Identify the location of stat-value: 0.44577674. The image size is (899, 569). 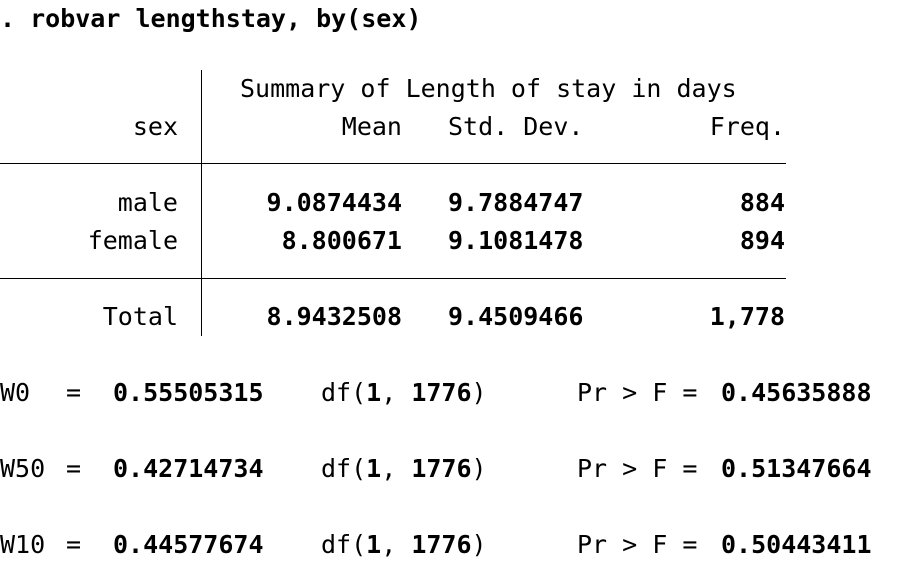
(188, 544).